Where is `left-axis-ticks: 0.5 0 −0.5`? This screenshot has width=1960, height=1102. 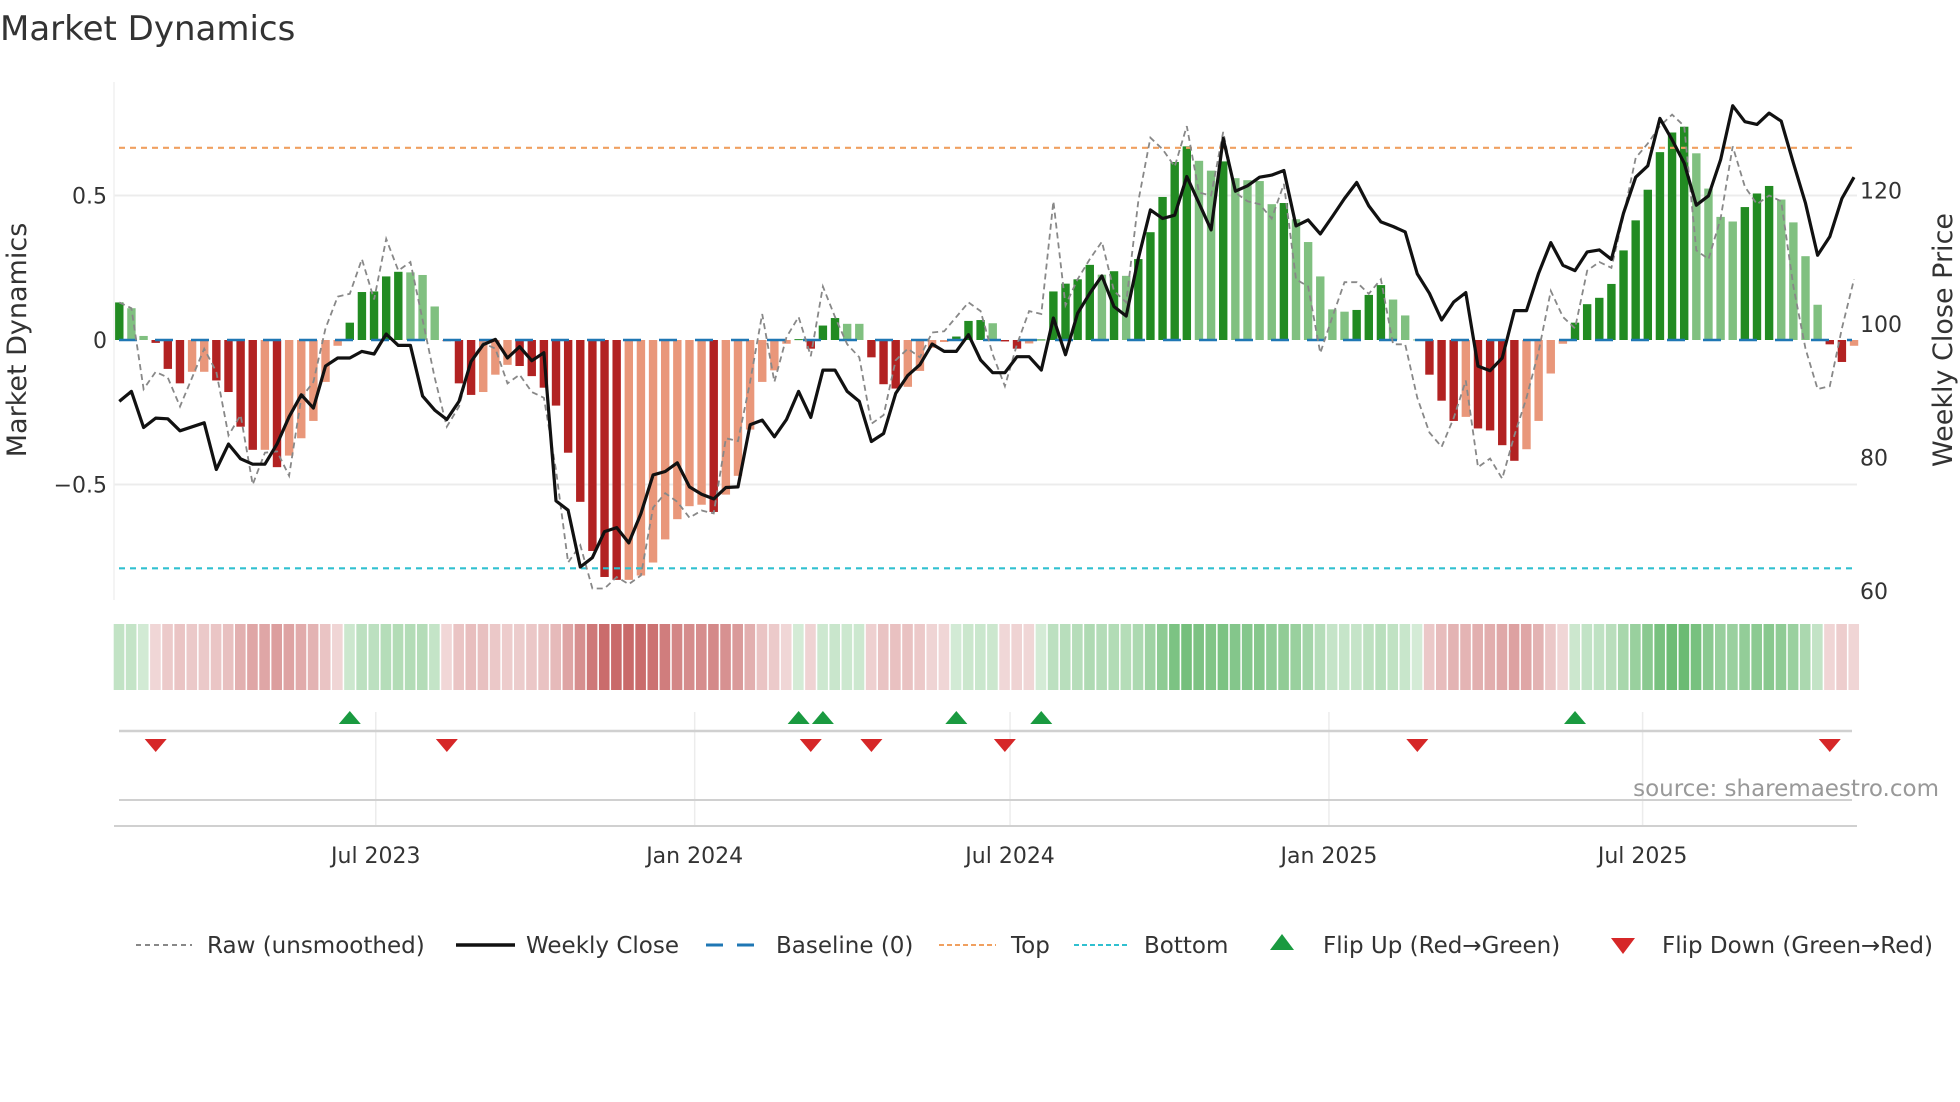
left-axis-ticks: 0.5 0 −0.5 is located at coordinates (80, 342).